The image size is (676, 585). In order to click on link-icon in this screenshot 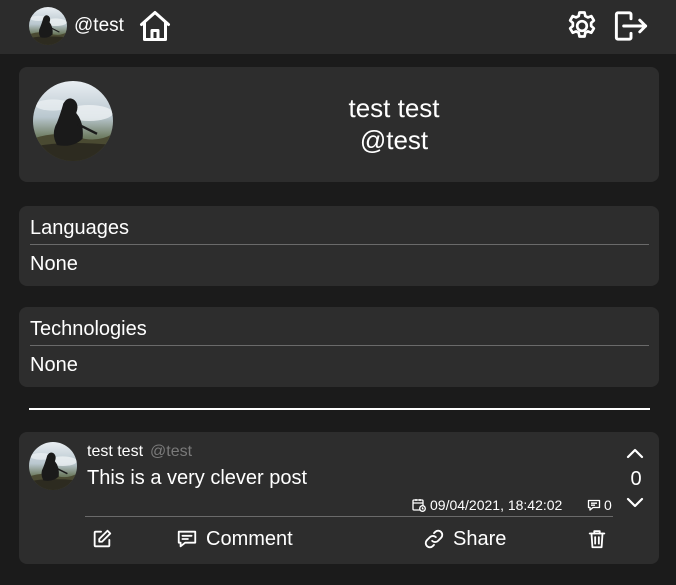, I will do `click(434, 539)`.